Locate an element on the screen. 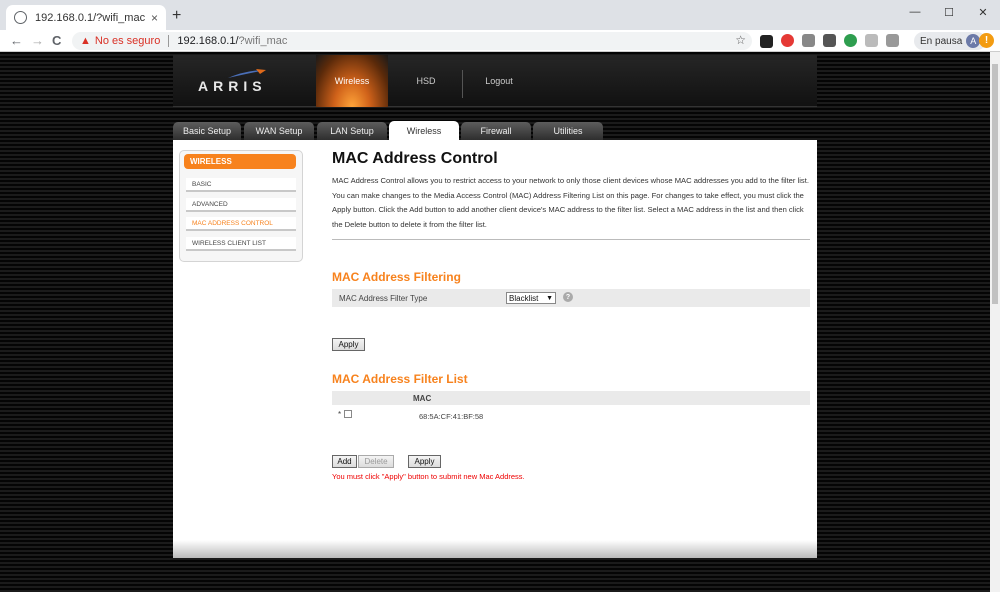 This screenshot has width=1000, height=592. section-heading-filter-list: MAC Address Filter List is located at coordinates (400, 379).